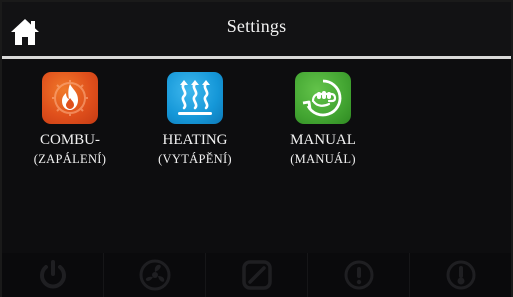  Describe the element at coordinates (195, 140) in the screenshot. I see `tile-label: HEATING` at that location.